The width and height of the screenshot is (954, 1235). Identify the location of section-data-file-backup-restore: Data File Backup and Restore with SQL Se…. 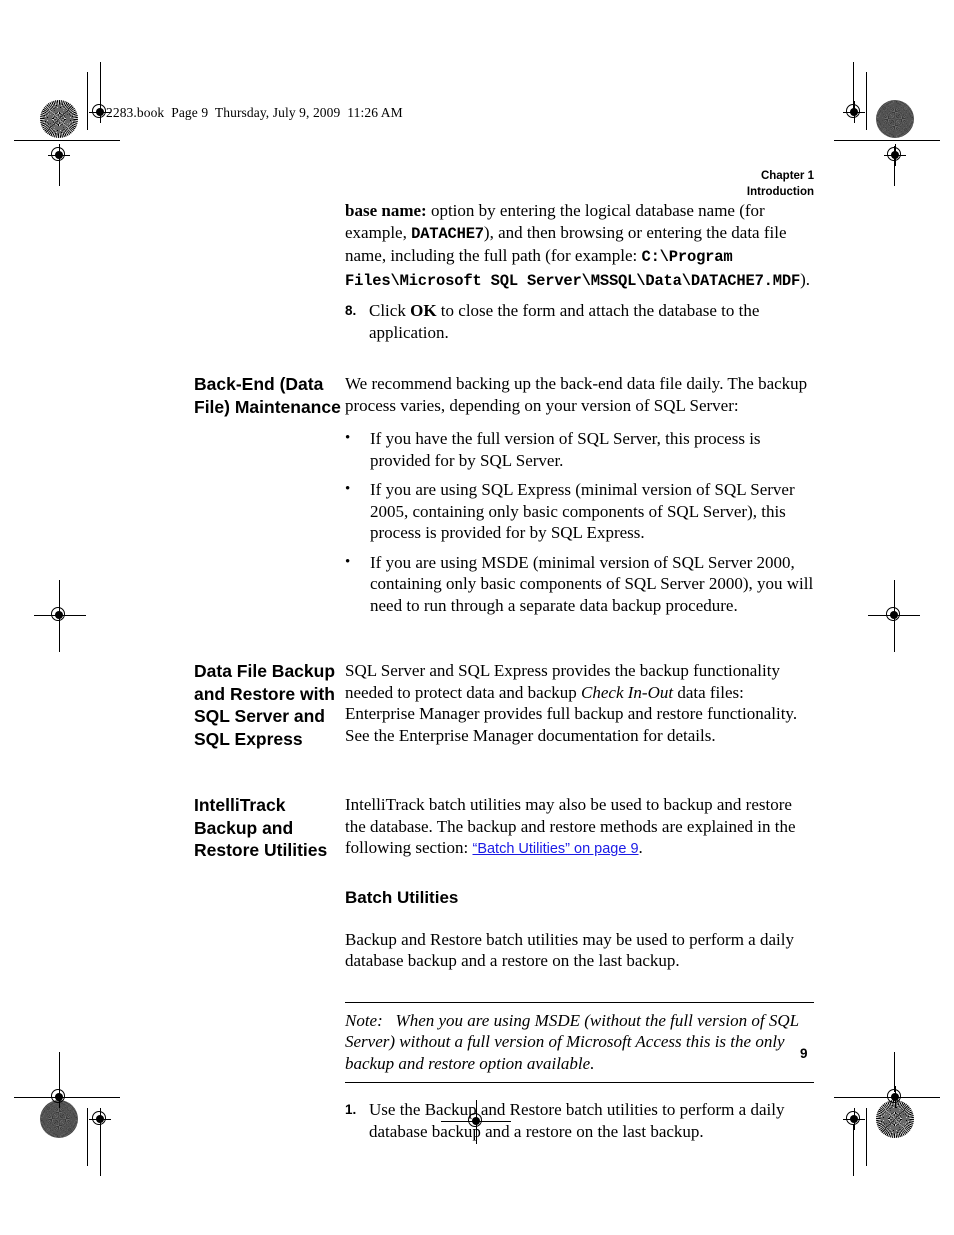
(504, 705).